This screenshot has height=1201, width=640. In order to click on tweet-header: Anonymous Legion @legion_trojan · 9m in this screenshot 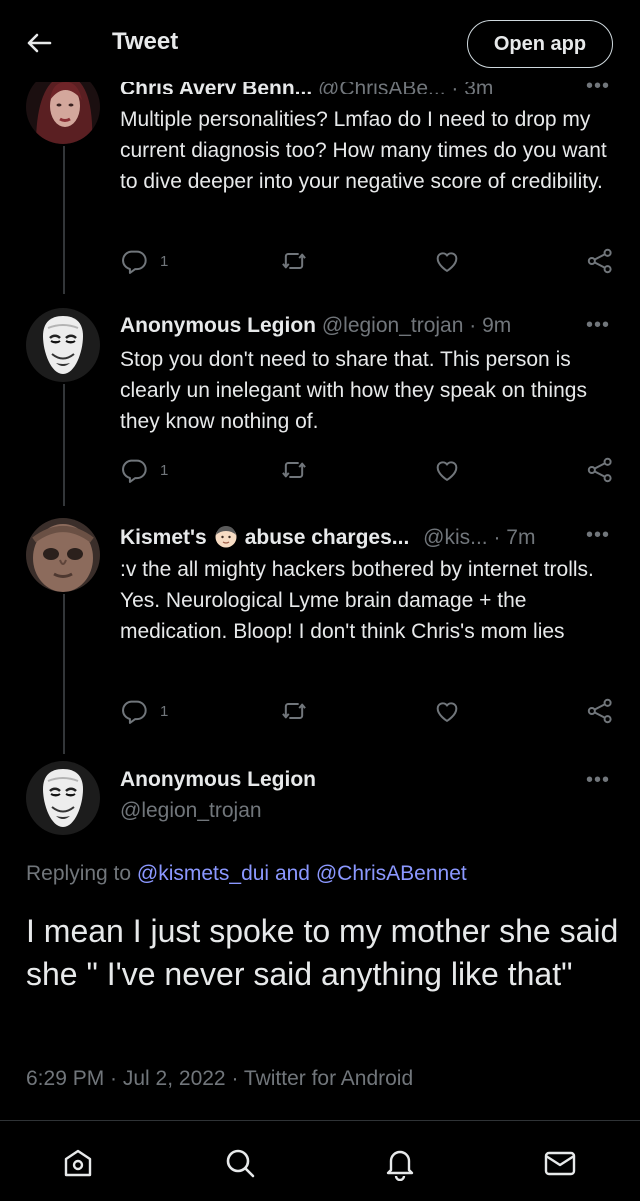, I will do `click(315, 326)`.